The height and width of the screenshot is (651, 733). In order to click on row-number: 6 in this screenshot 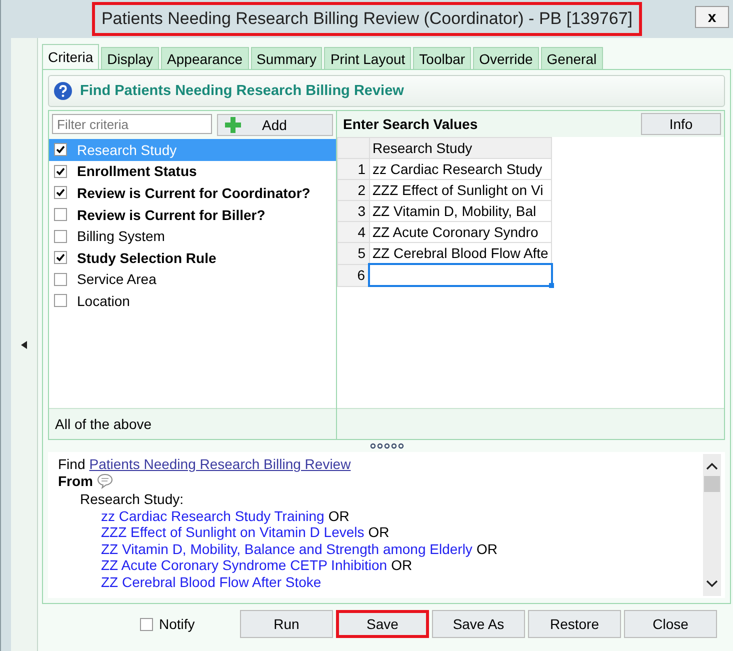, I will do `click(353, 275)`.